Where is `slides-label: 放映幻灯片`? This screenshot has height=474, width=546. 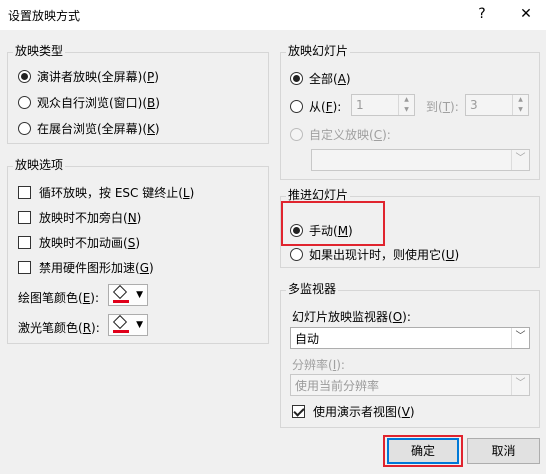 slides-label: 放映幻灯片 is located at coordinates (318, 50).